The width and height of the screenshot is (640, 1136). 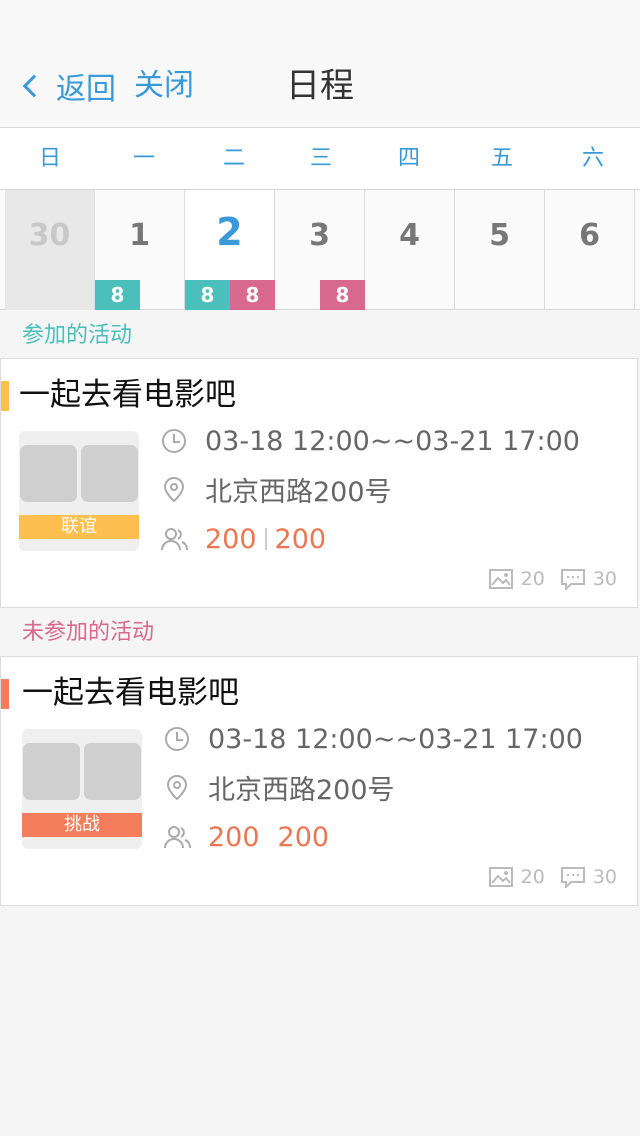 I want to click on date-cell: 30, so click(x=50, y=250).